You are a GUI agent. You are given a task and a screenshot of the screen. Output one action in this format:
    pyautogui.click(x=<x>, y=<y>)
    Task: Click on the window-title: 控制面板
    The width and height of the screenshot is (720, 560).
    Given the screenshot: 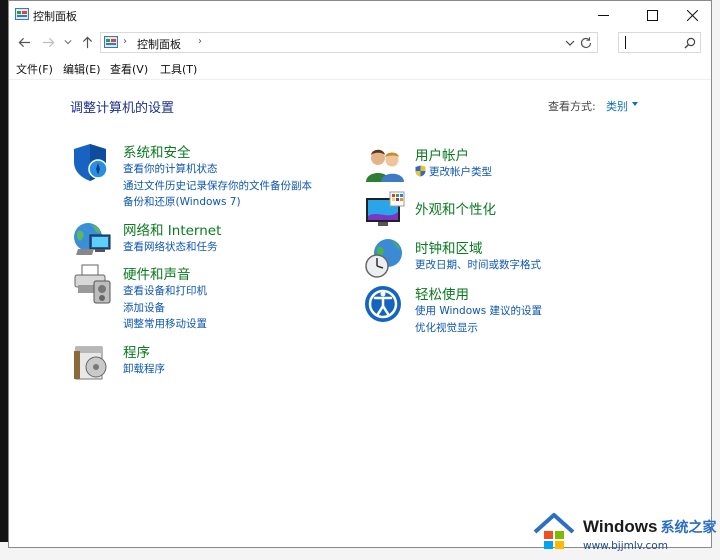 What is the action you would take?
    pyautogui.click(x=55, y=16)
    